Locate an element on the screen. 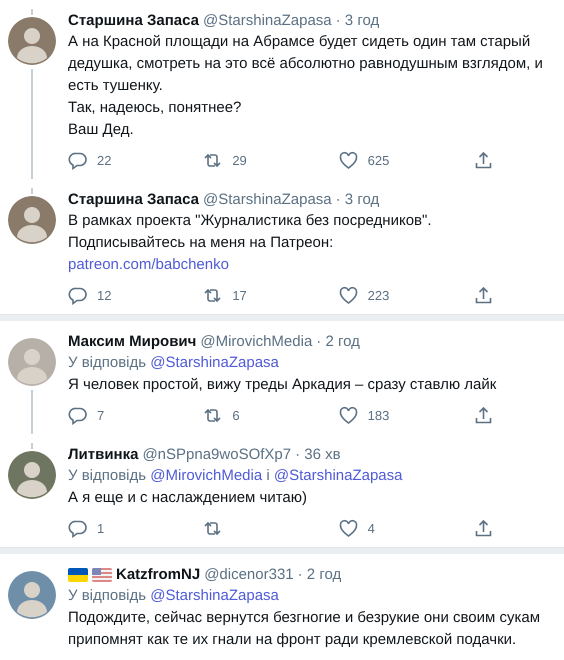  retweet-button: 17 is located at coordinates (248, 295).